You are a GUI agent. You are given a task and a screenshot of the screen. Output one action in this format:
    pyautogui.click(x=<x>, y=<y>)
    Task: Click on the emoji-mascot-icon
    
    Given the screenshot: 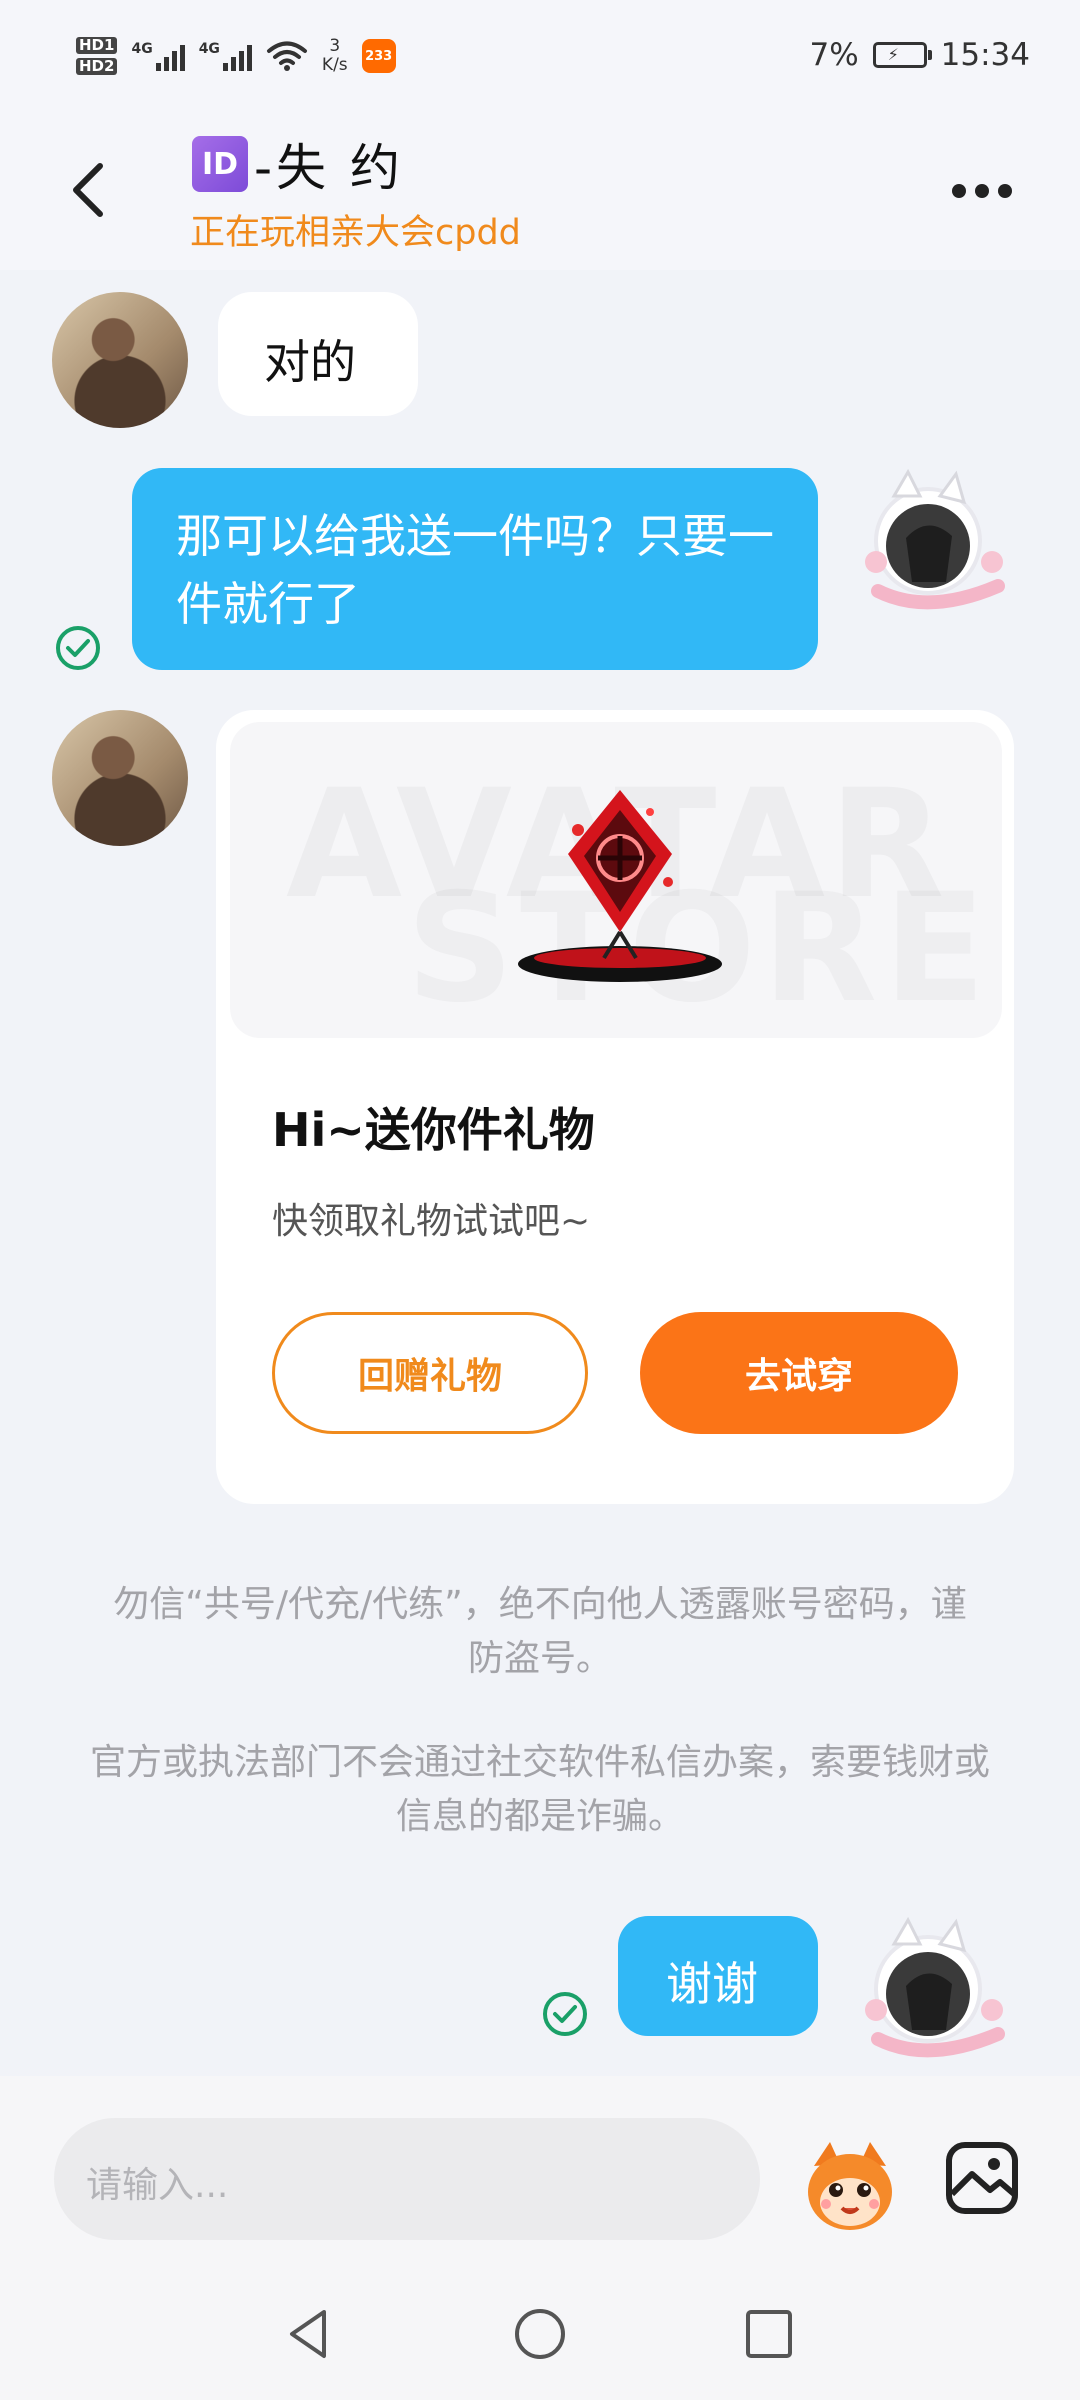 What is the action you would take?
    pyautogui.click(x=850, y=2186)
    